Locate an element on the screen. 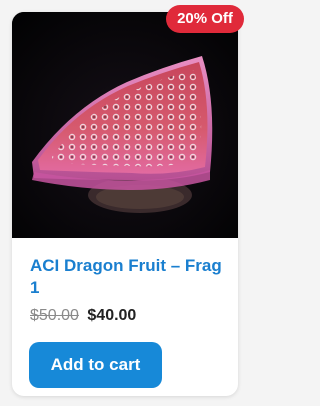 This screenshot has height=406, width=320. product-title: ACI Dragon Fruit – Frag 1 is located at coordinates (130, 277).